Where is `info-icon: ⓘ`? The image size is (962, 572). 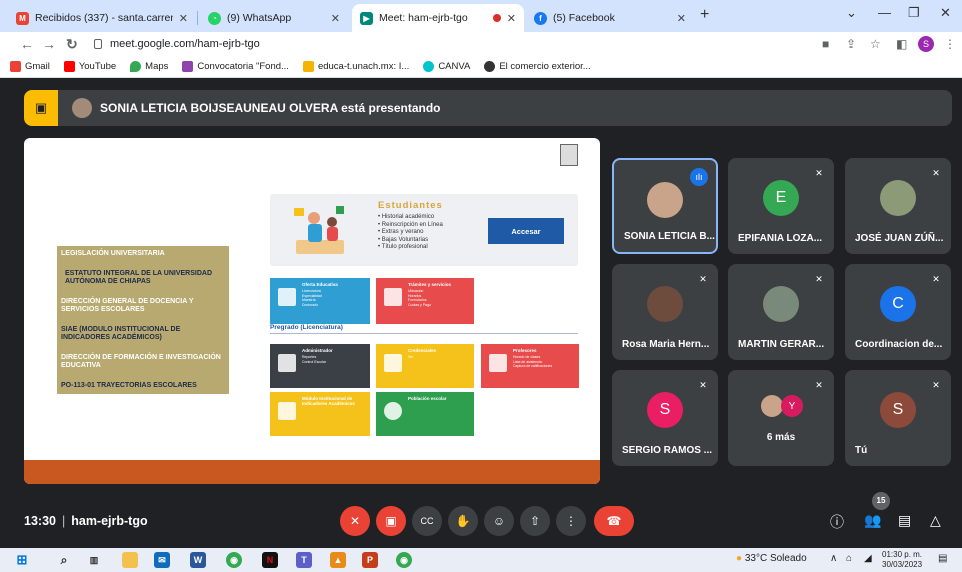
info-icon: ⓘ is located at coordinates (837, 522).